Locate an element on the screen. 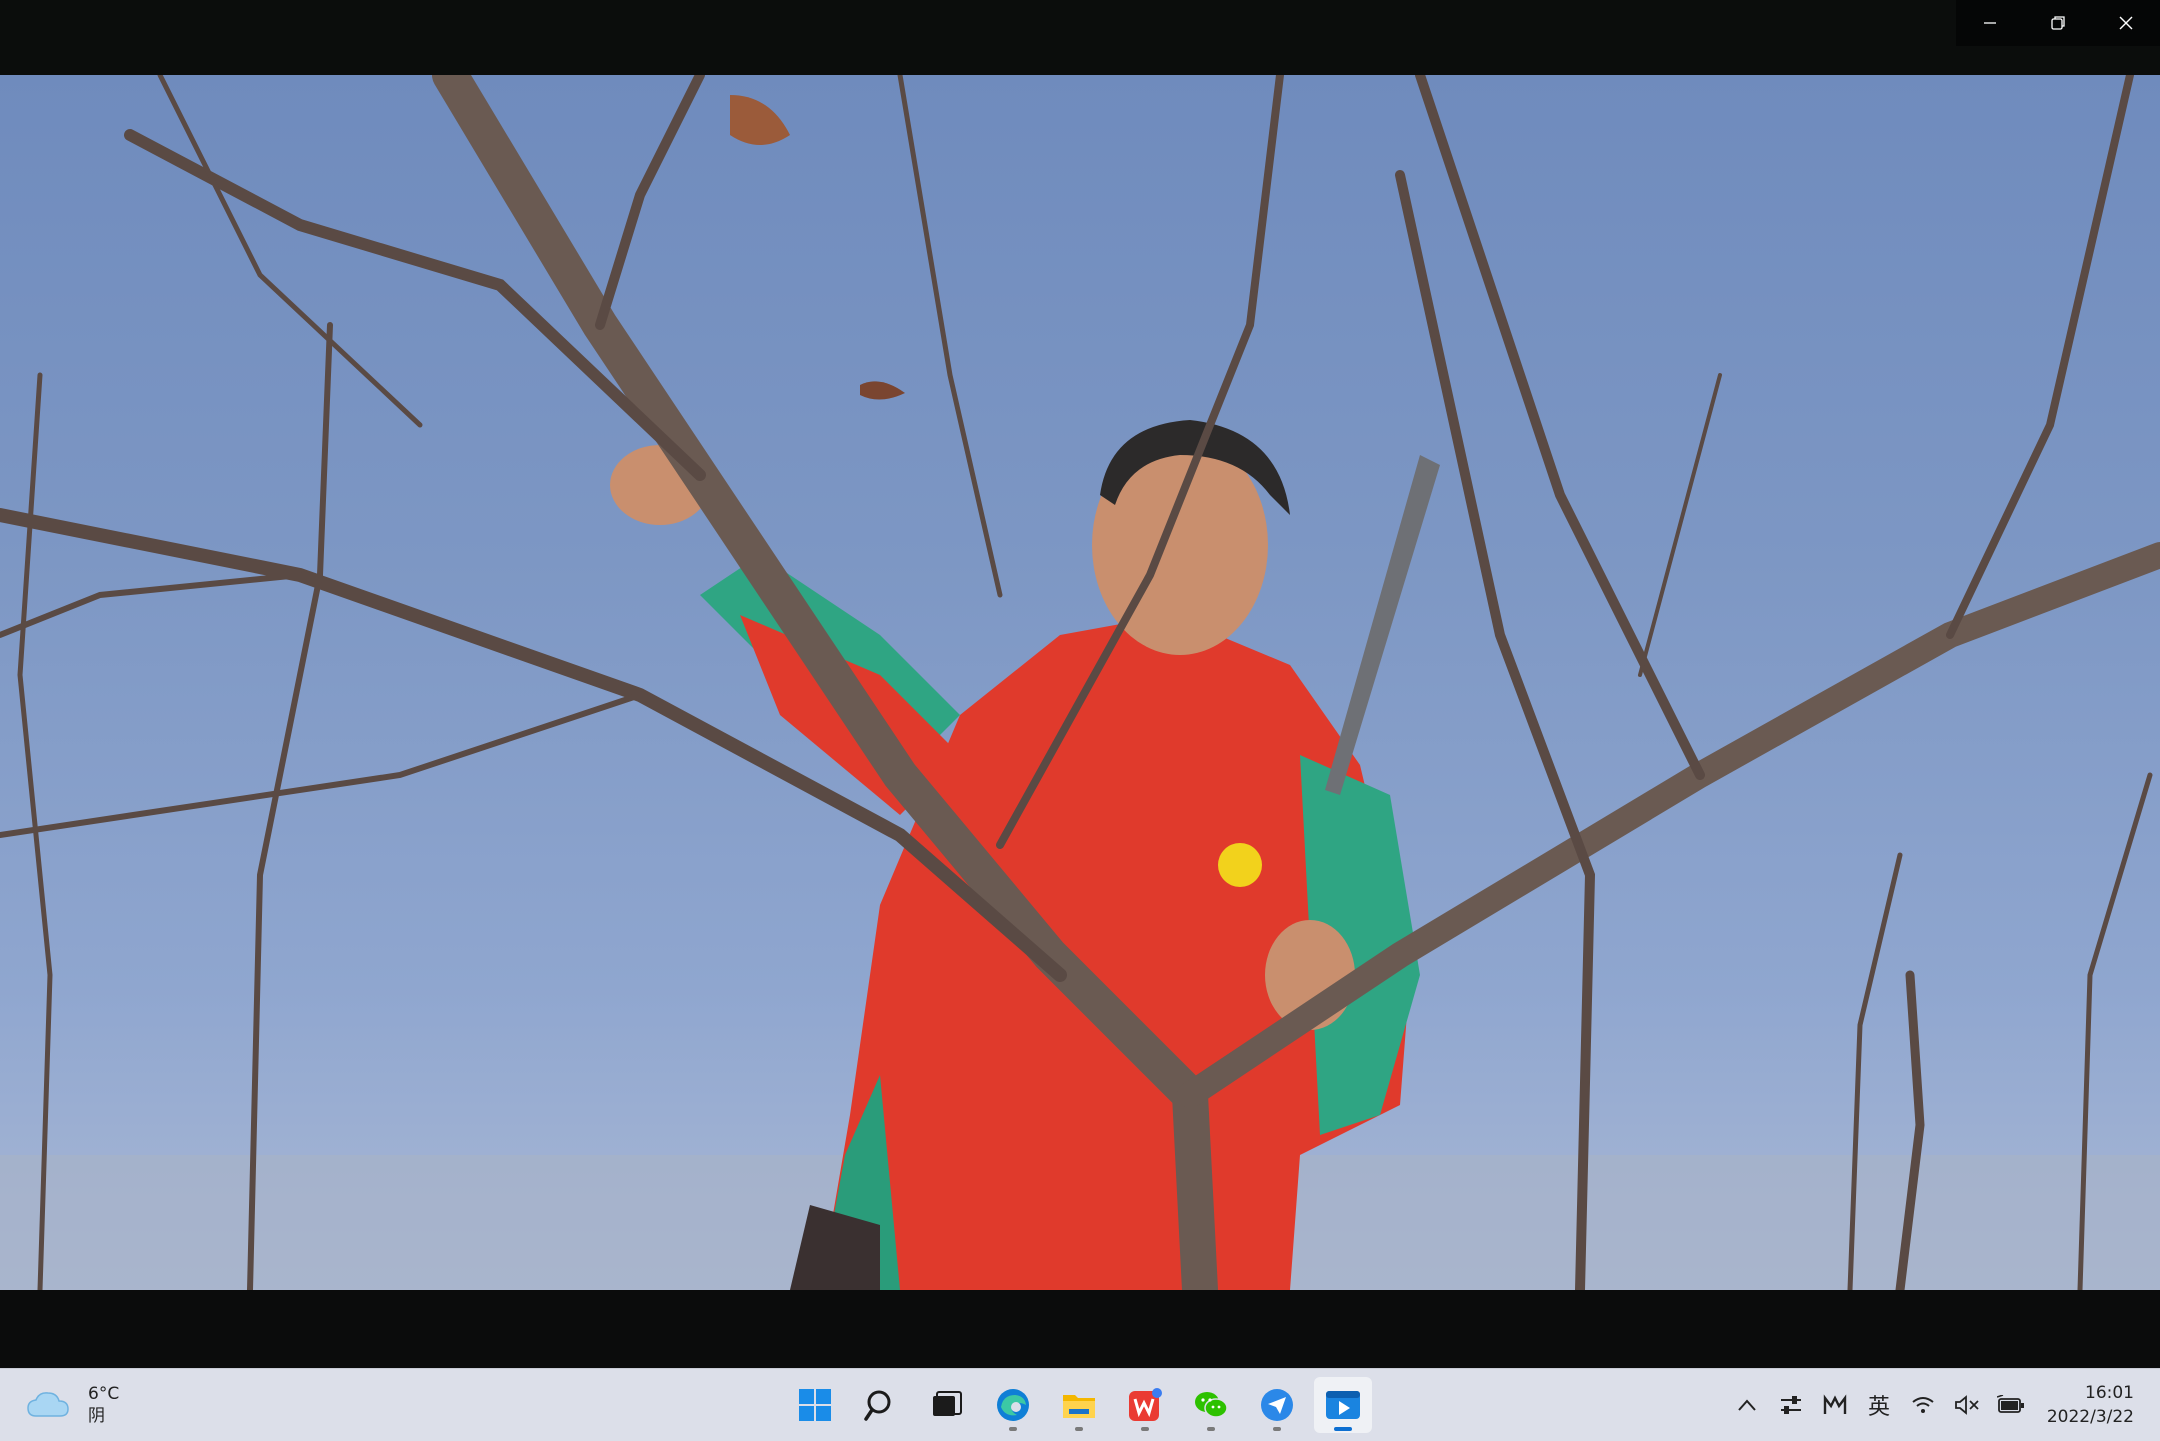  close-button is located at coordinates (2126, 23).